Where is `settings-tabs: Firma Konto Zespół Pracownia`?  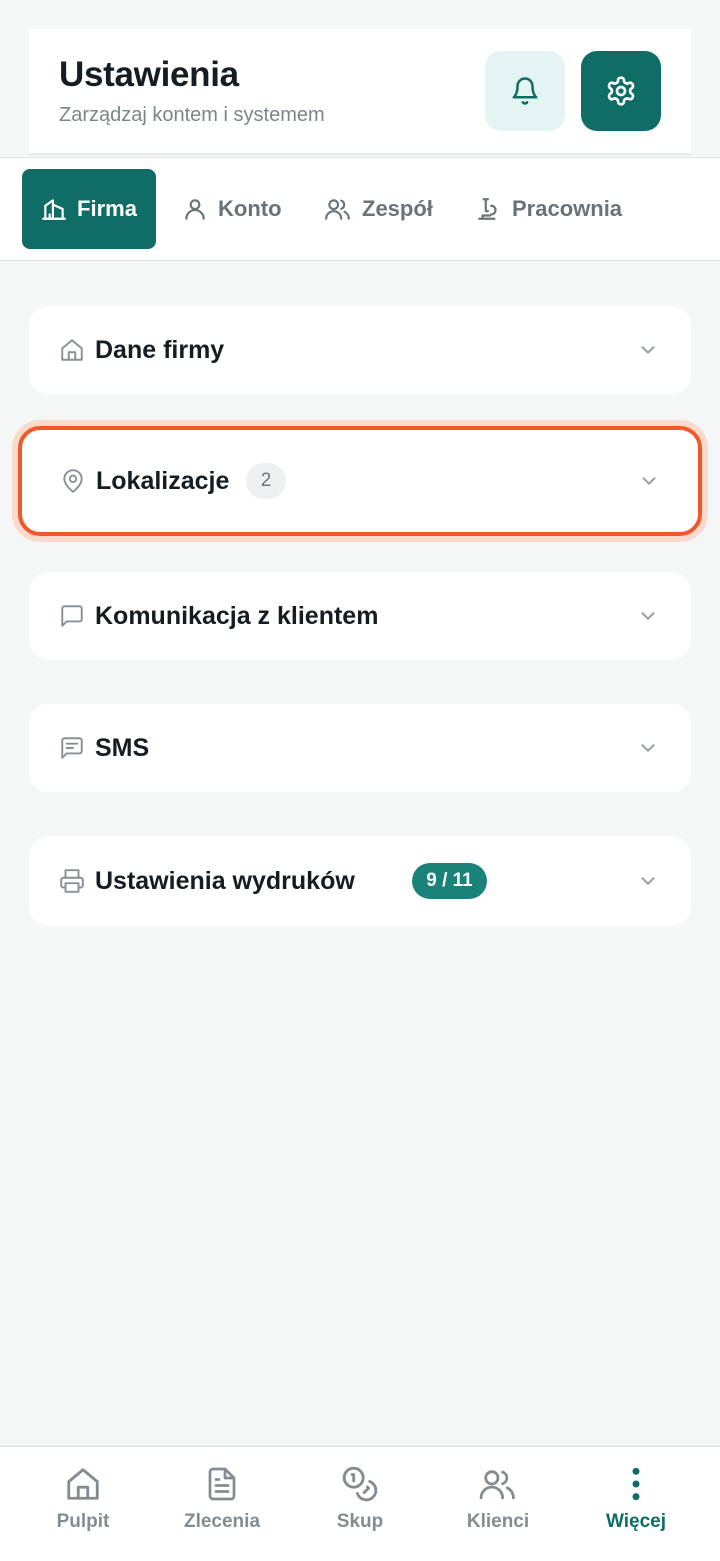
settings-tabs: Firma Konto Zespół Pracownia is located at coordinates (360, 209).